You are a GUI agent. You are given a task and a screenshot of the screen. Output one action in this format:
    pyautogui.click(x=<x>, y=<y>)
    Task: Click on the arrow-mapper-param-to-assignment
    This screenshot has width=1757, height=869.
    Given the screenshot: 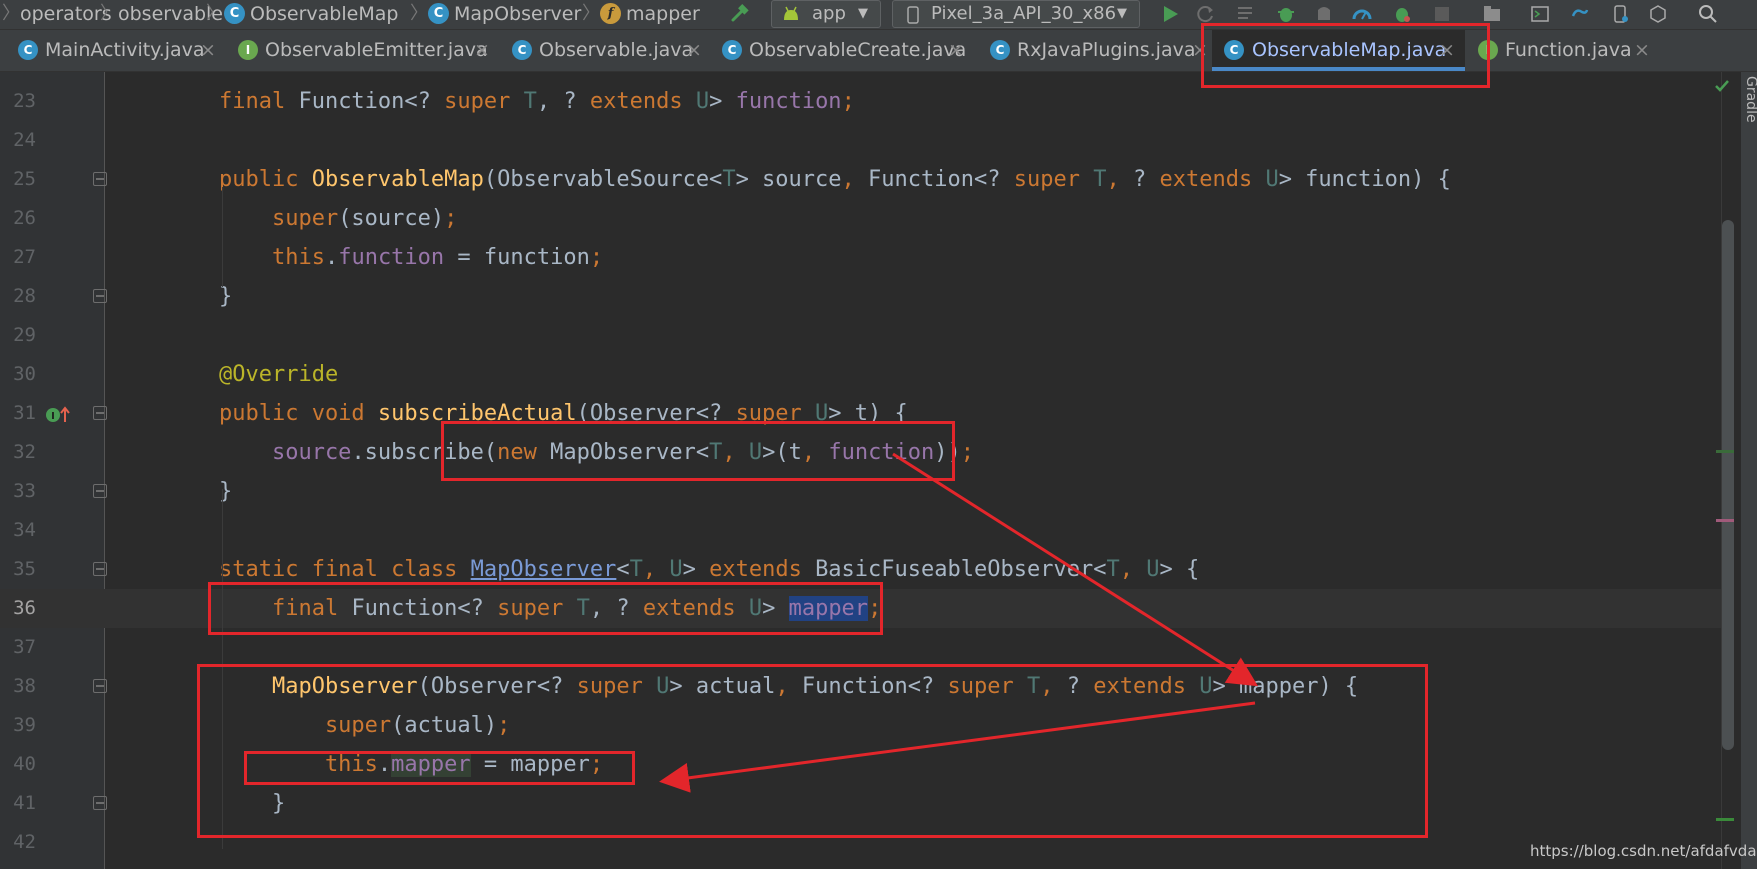 What is the action you would take?
    pyautogui.click(x=957, y=747)
    